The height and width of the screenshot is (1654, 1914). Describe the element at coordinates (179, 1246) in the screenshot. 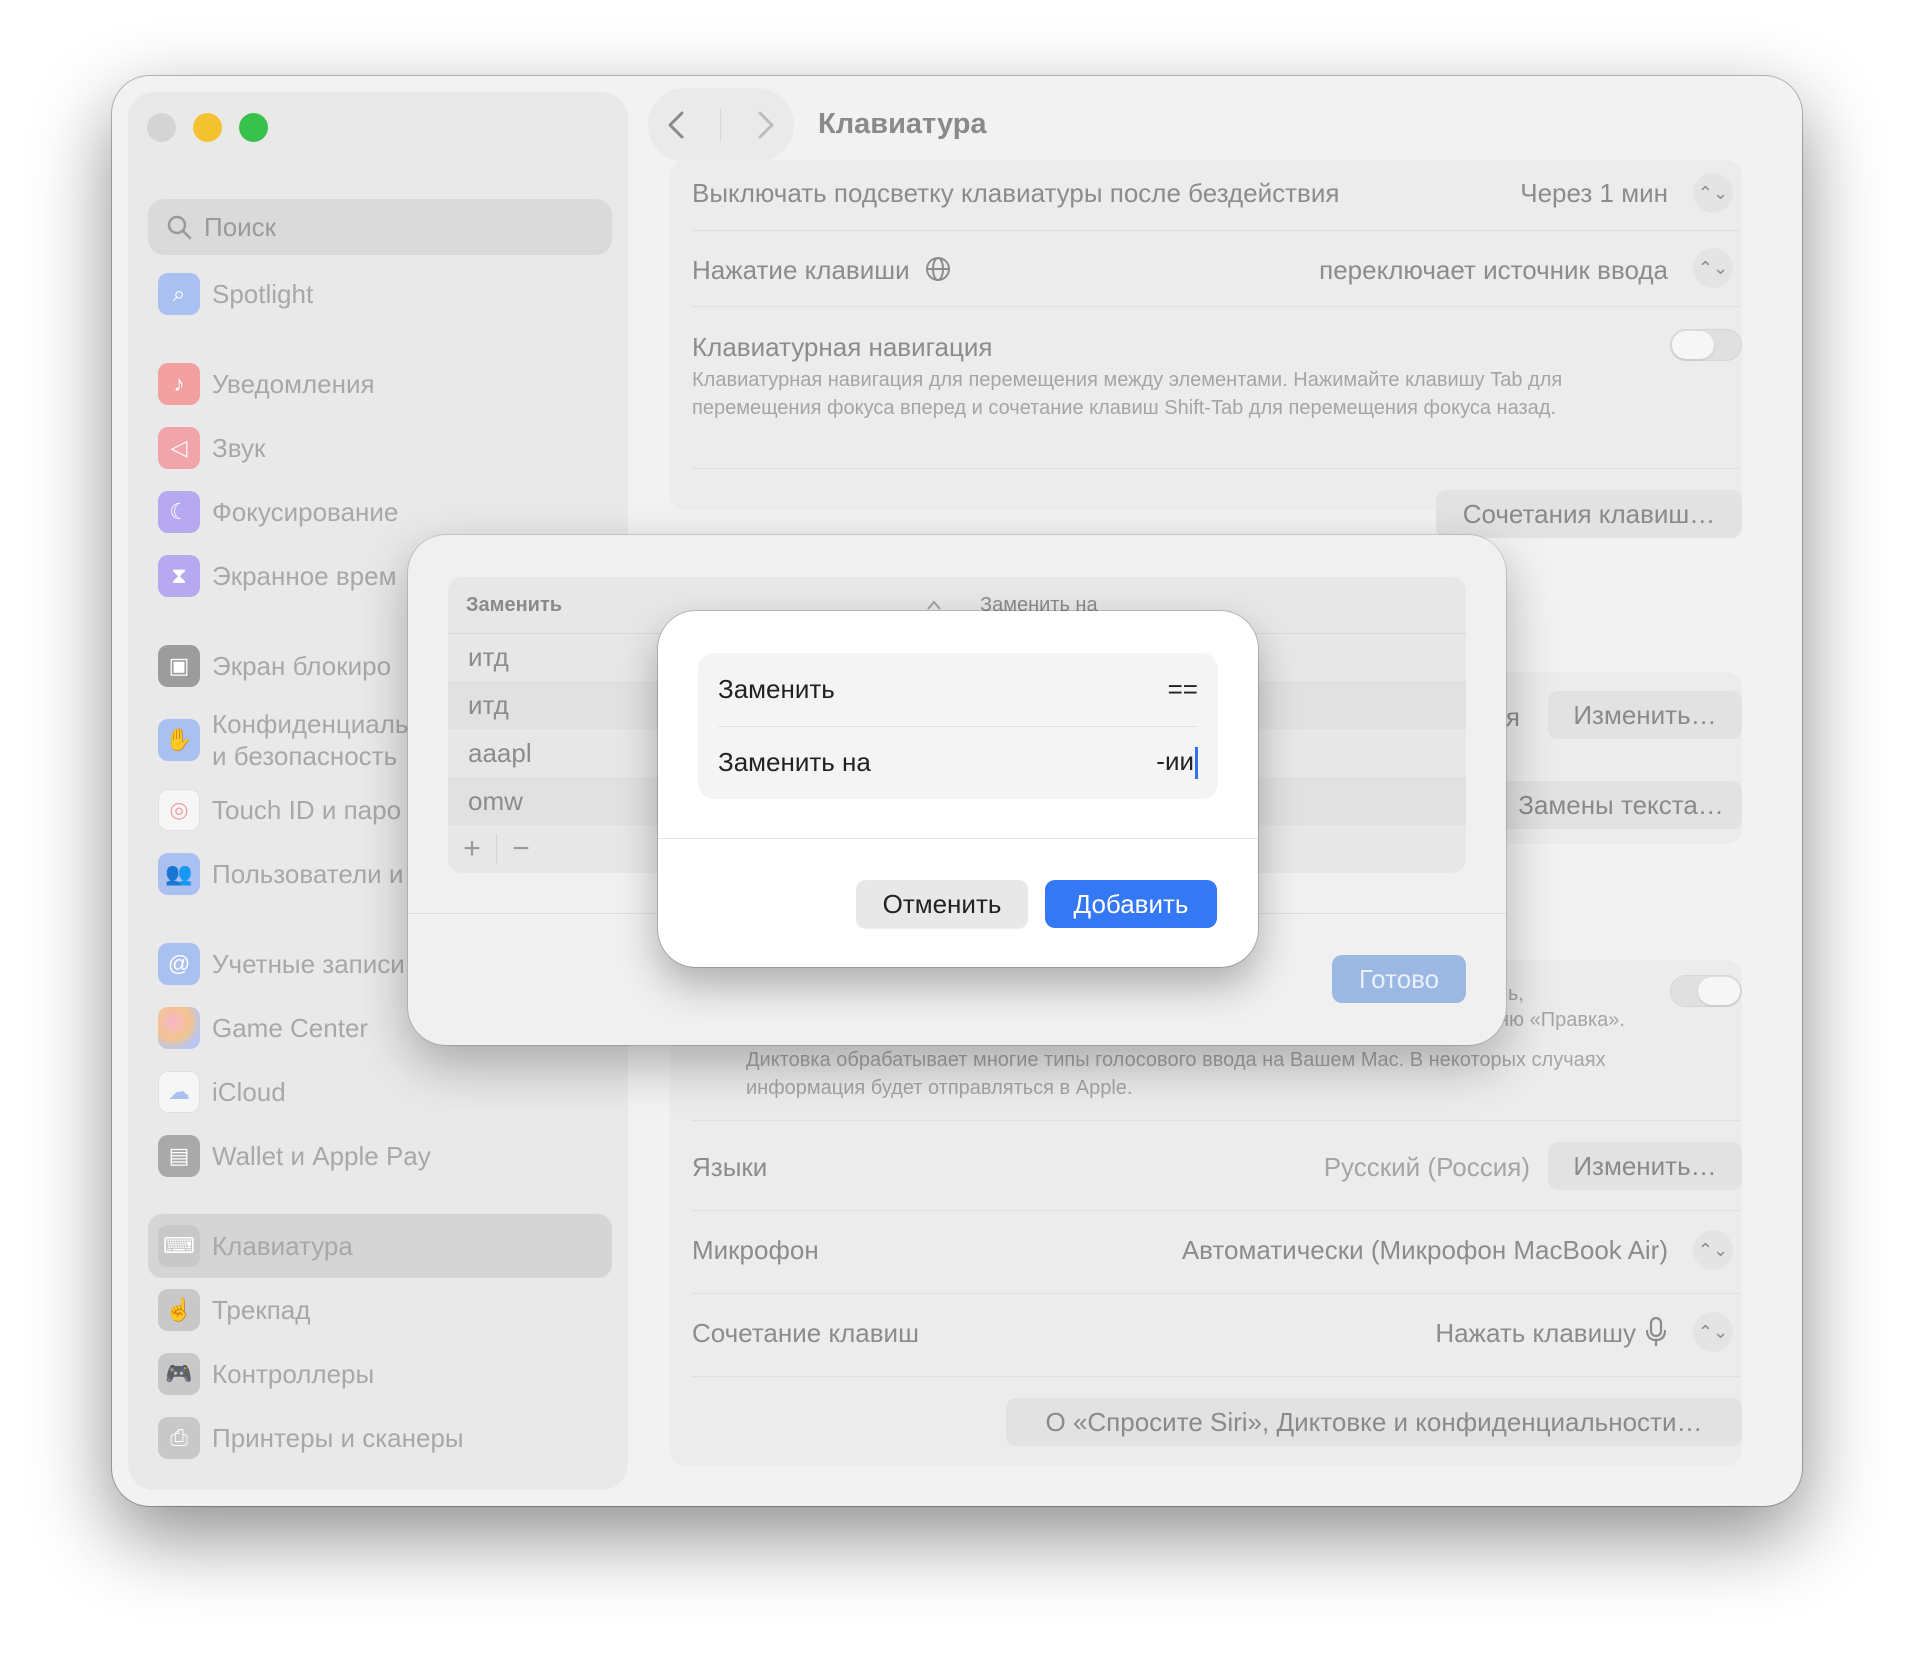

I see `keyboard-icon: ⌨` at that location.